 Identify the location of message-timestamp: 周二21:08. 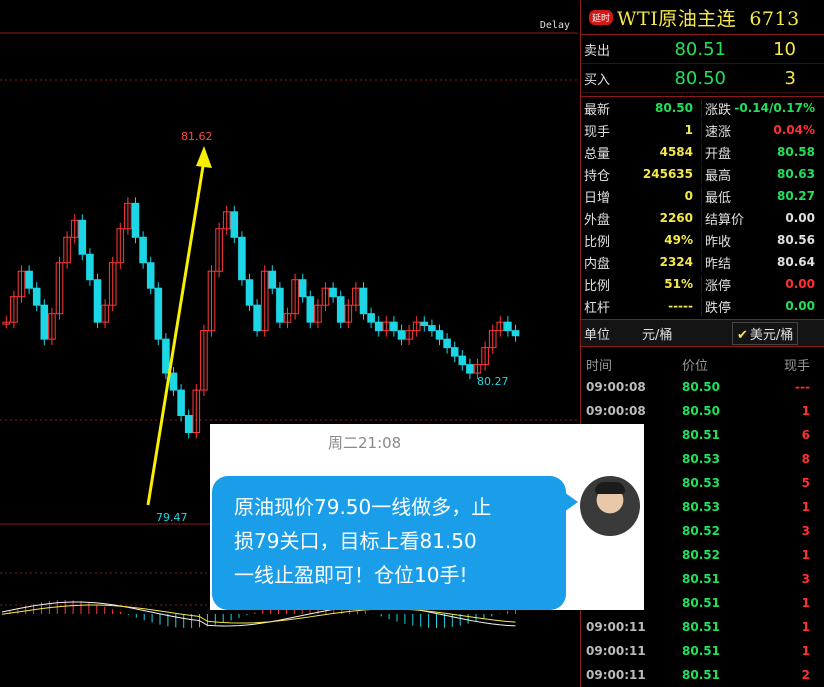
(365, 443).